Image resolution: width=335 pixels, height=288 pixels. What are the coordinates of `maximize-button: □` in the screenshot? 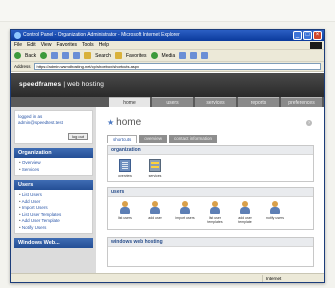 It's located at (307, 35).